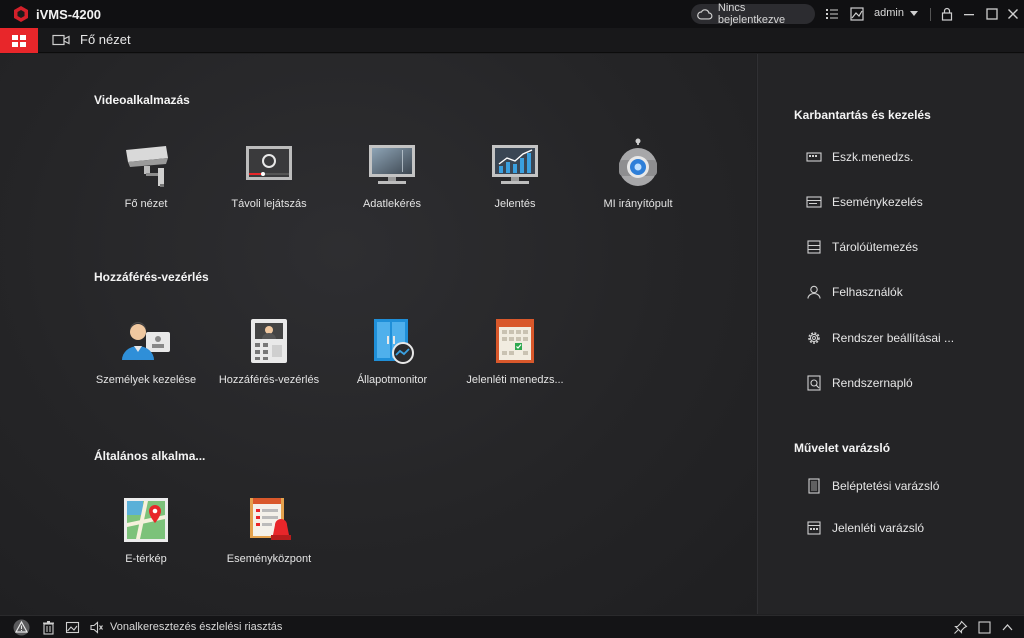  What do you see at coordinates (862, 115) in the screenshot?
I see `section-title-maintenance: Karbantartás és kezelés` at bounding box center [862, 115].